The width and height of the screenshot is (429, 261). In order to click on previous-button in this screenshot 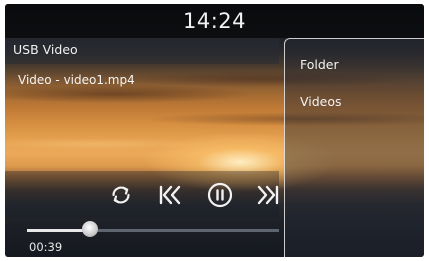, I will do `click(170, 195)`.